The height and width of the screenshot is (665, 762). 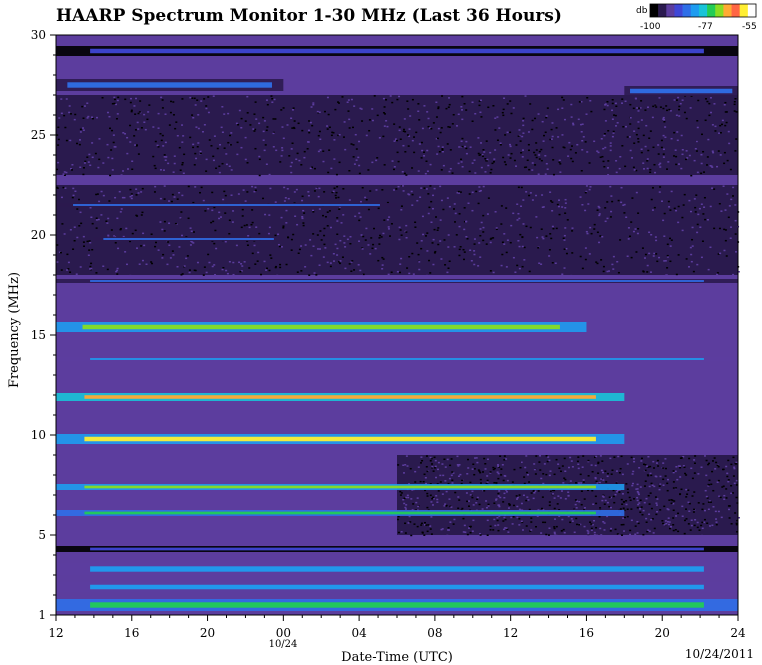 What do you see at coordinates (744, 10) in the screenshot?
I see `colorbar-cell` at bounding box center [744, 10].